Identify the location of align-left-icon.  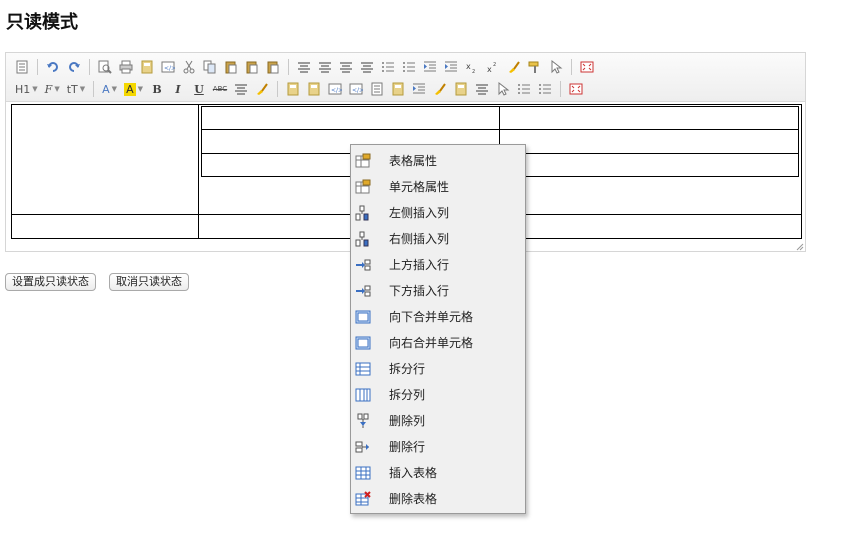
(304, 67).